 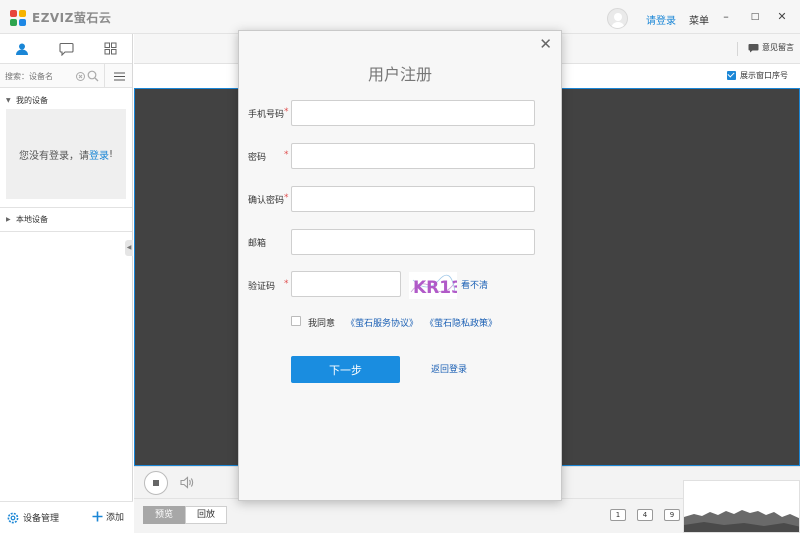 I want to click on user-icon, so click(x=22, y=49).